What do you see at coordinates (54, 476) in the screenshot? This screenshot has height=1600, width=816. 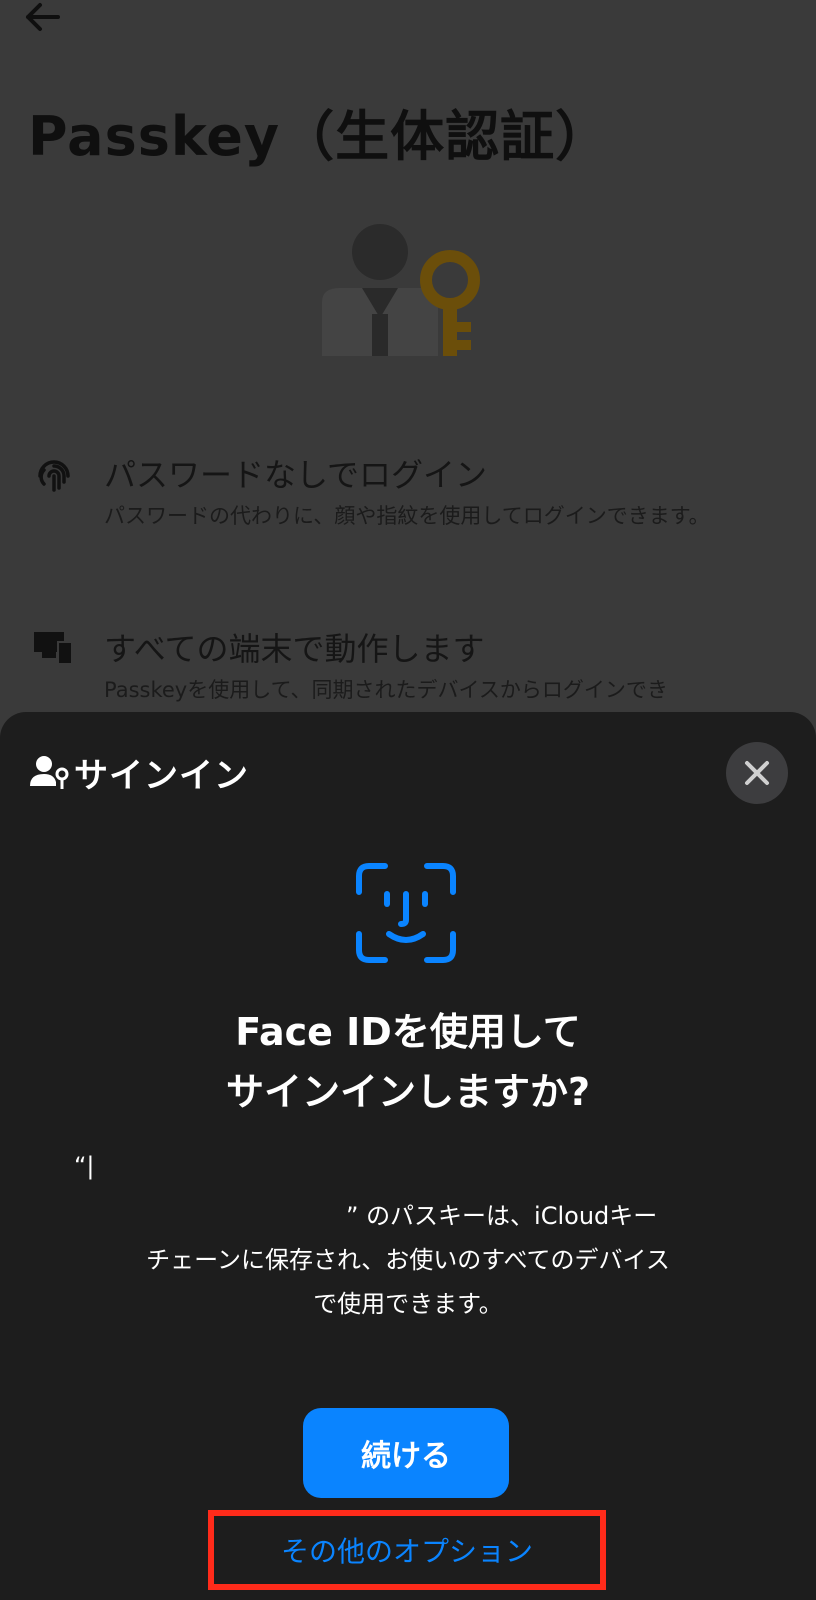 I see `fingerprint-icon` at bounding box center [54, 476].